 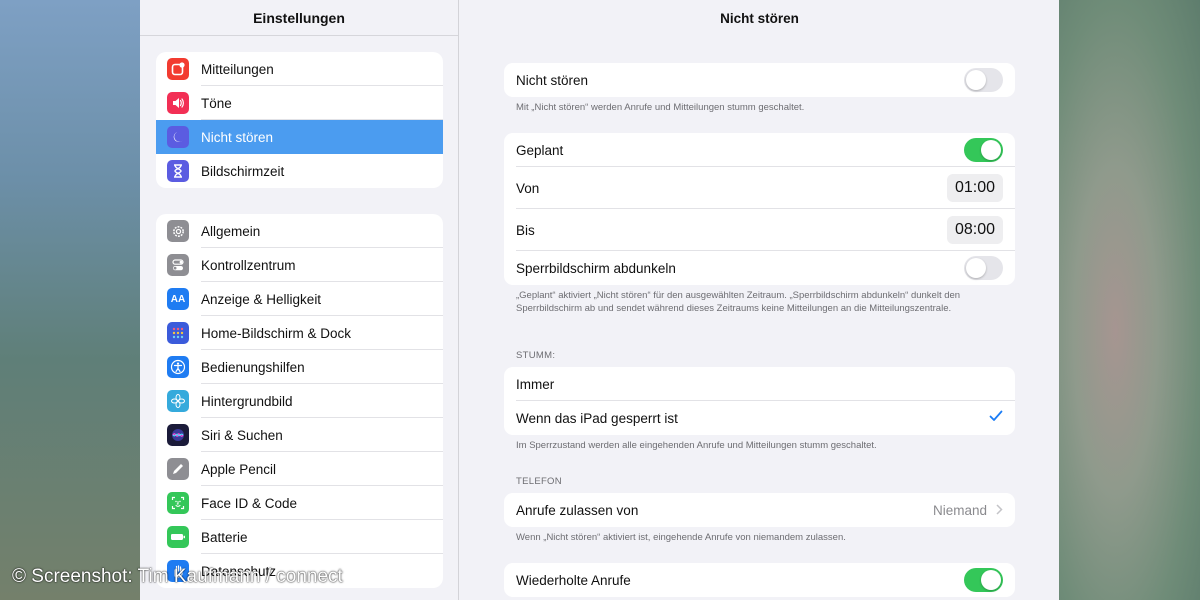 What do you see at coordinates (759, 384) in the screenshot?
I see `always-row: Immer` at bounding box center [759, 384].